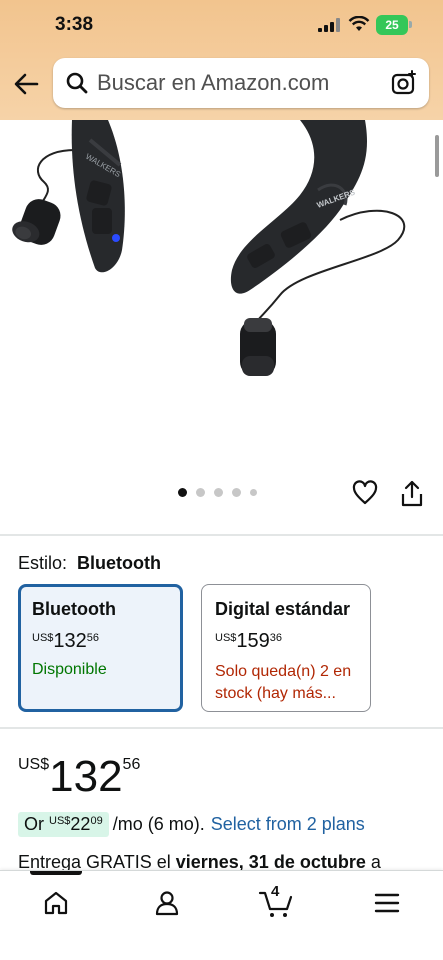 The image size is (443, 960). Describe the element at coordinates (36, 222) in the screenshot. I see `left-earbud` at that location.